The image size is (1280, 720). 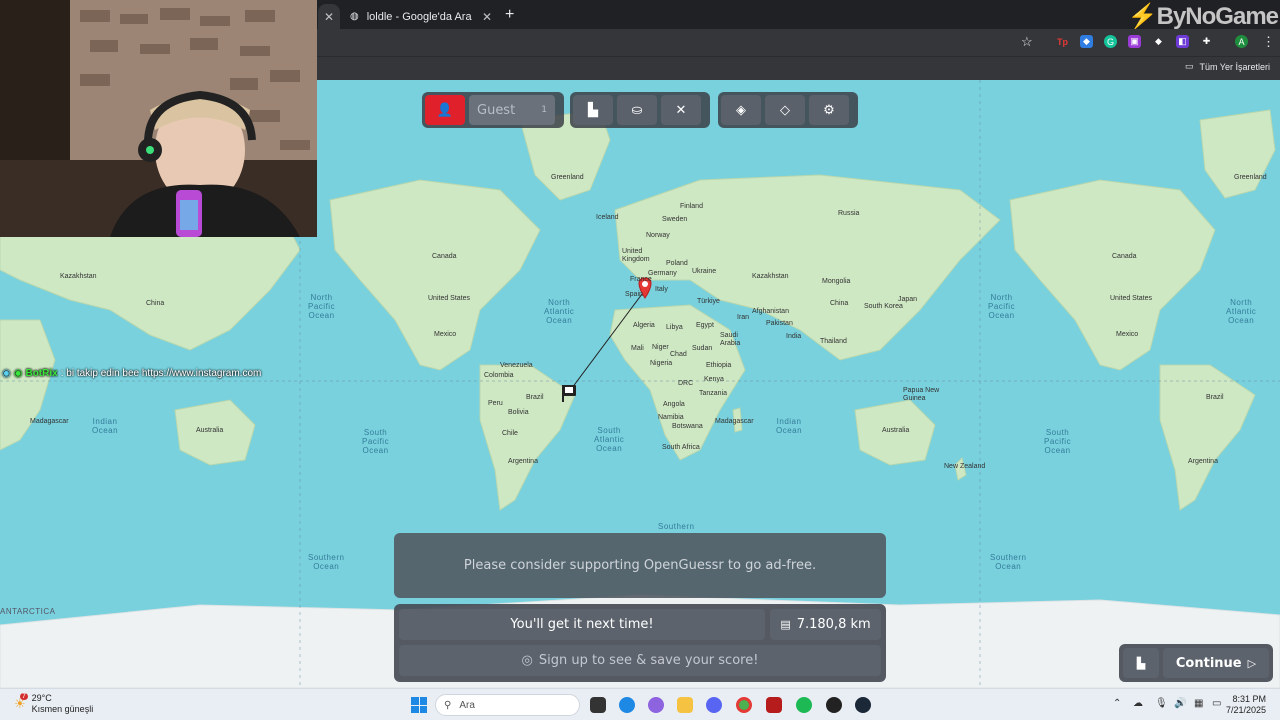 I want to click on podium-button: ▙, so click(x=1141, y=663).